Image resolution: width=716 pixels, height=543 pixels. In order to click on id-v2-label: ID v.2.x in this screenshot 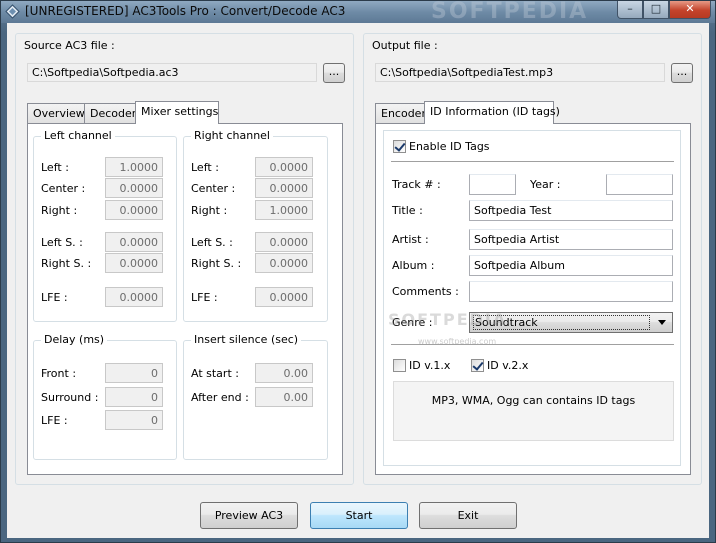, I will do `click(508, 365)`.